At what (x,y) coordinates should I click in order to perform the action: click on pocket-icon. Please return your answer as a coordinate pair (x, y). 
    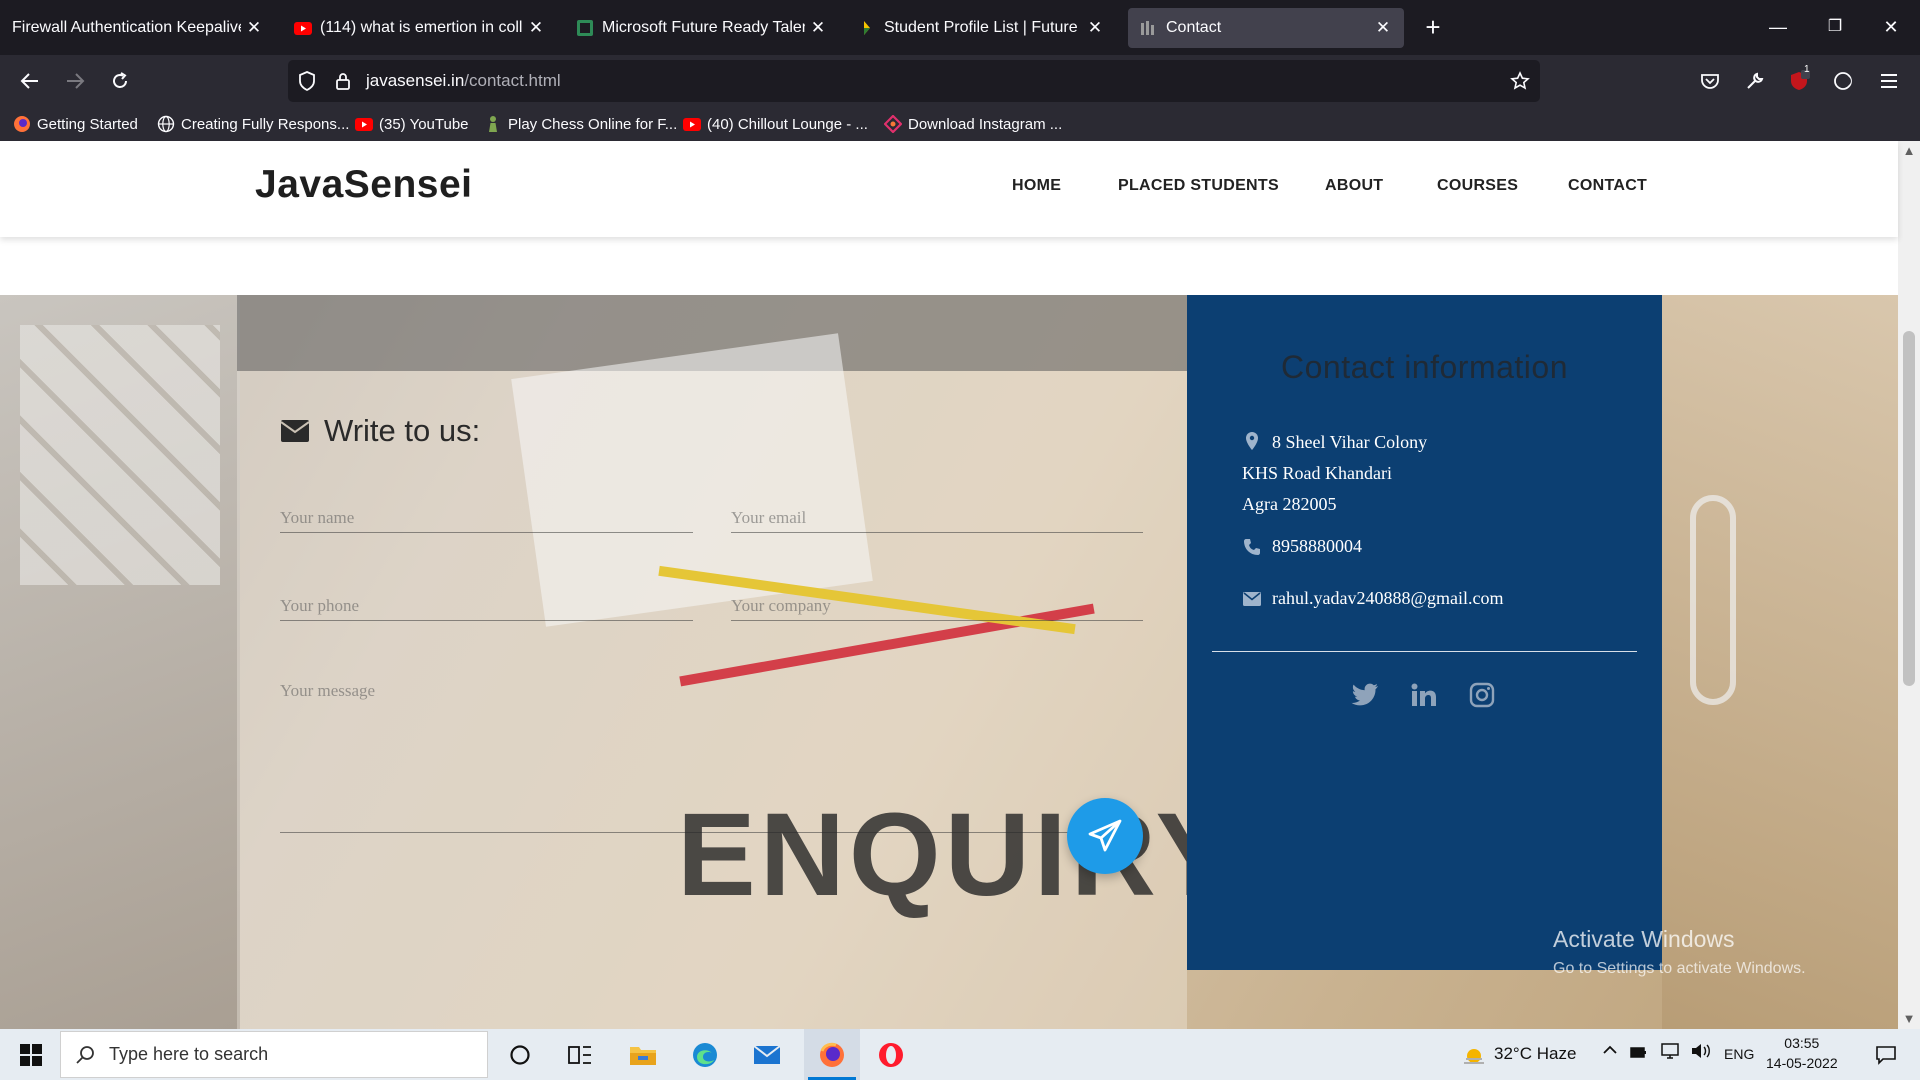
    Looking at the image, I should click on (1710, 81).